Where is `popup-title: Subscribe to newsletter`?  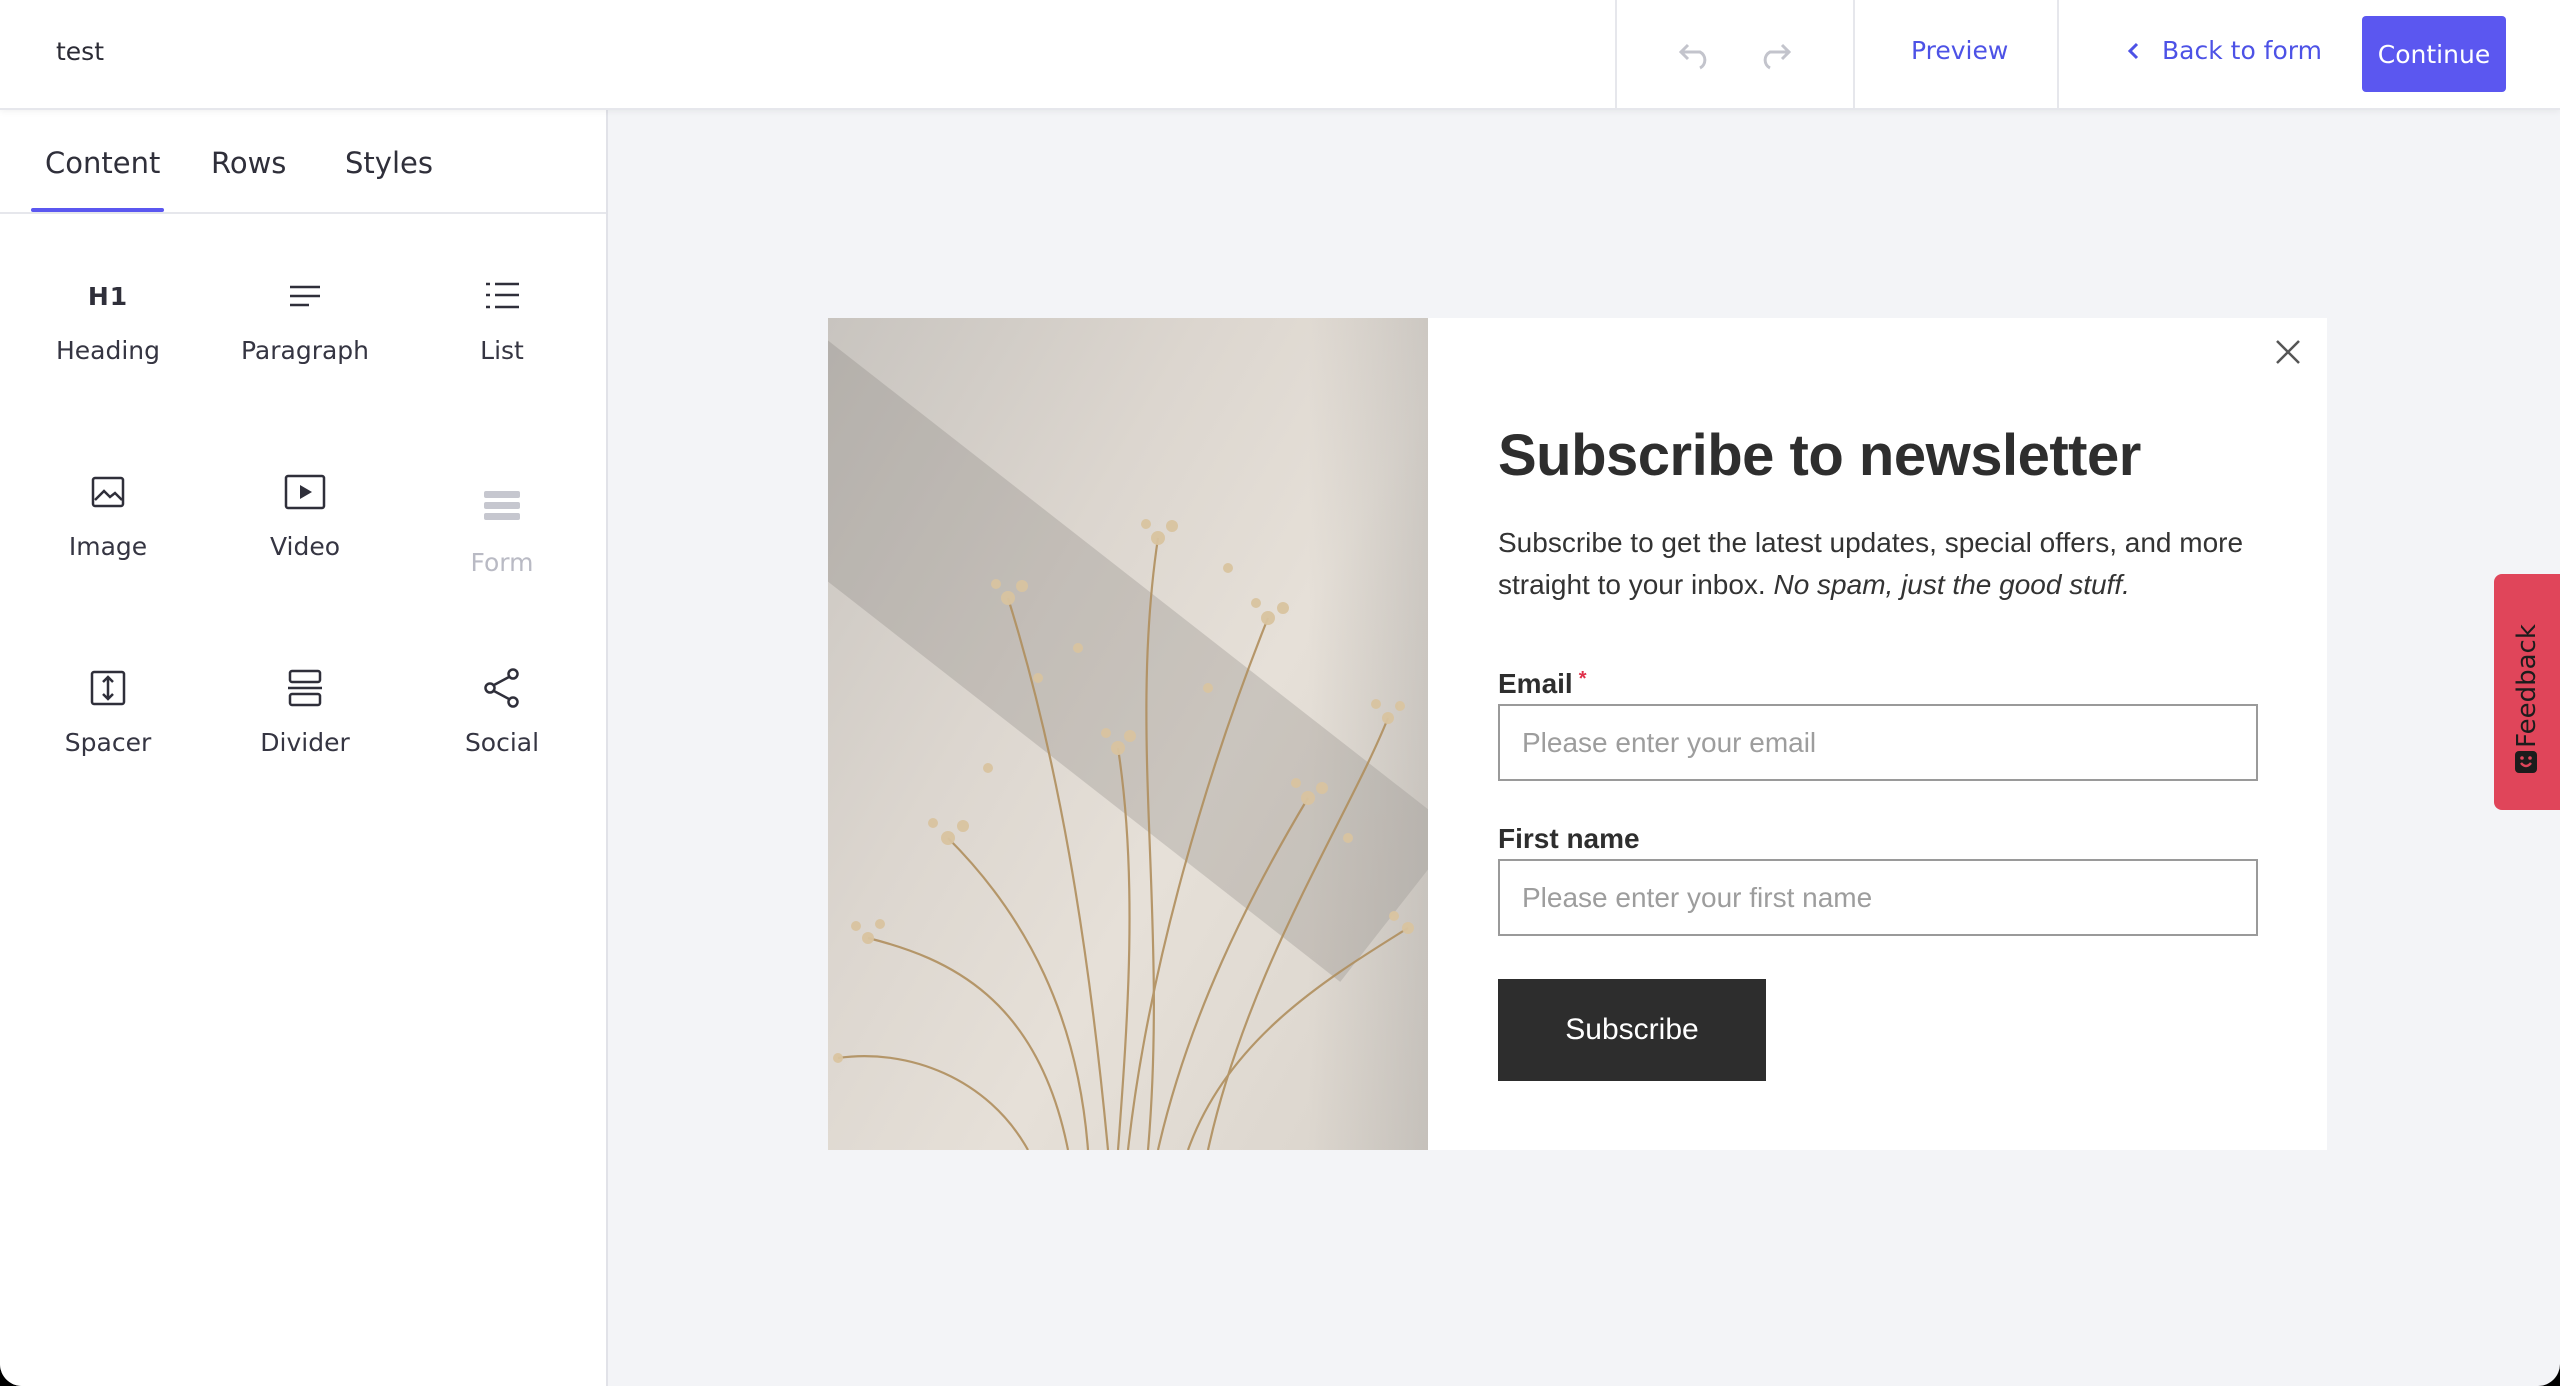 popup-title: Subscribe to newsletter is located at coordinates (1819, 455).